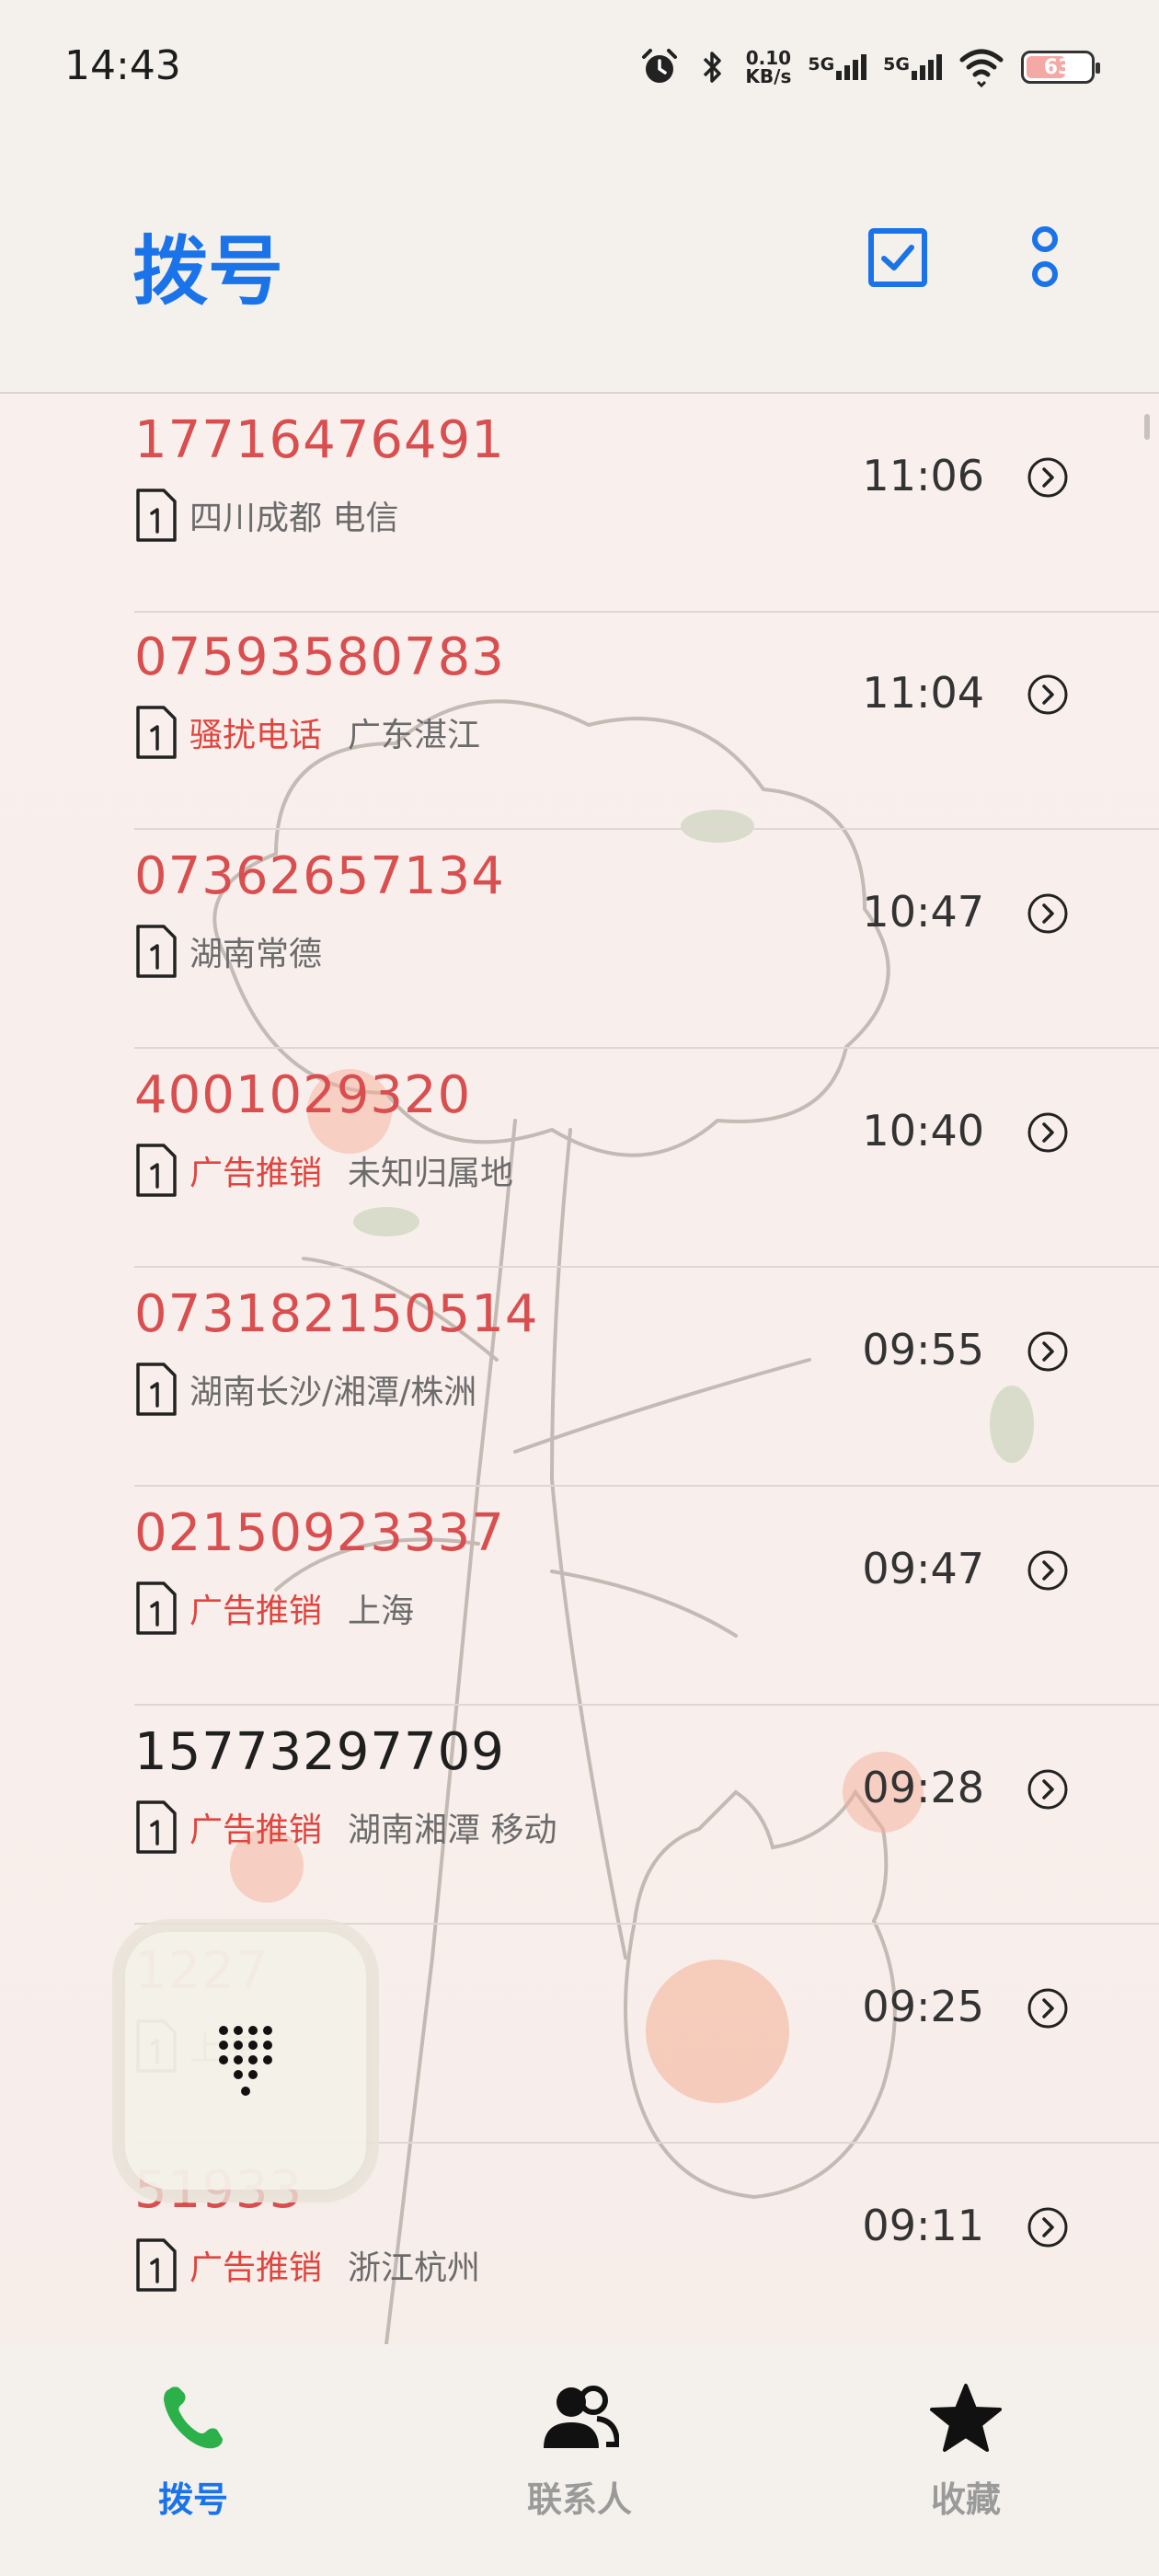 The height and width of the screenshot is (2576, 1159). What do you see at coordinates (923, 1131) in the screenshot?
I see `call-time: 10:40` at bounding box center [923, 1131].